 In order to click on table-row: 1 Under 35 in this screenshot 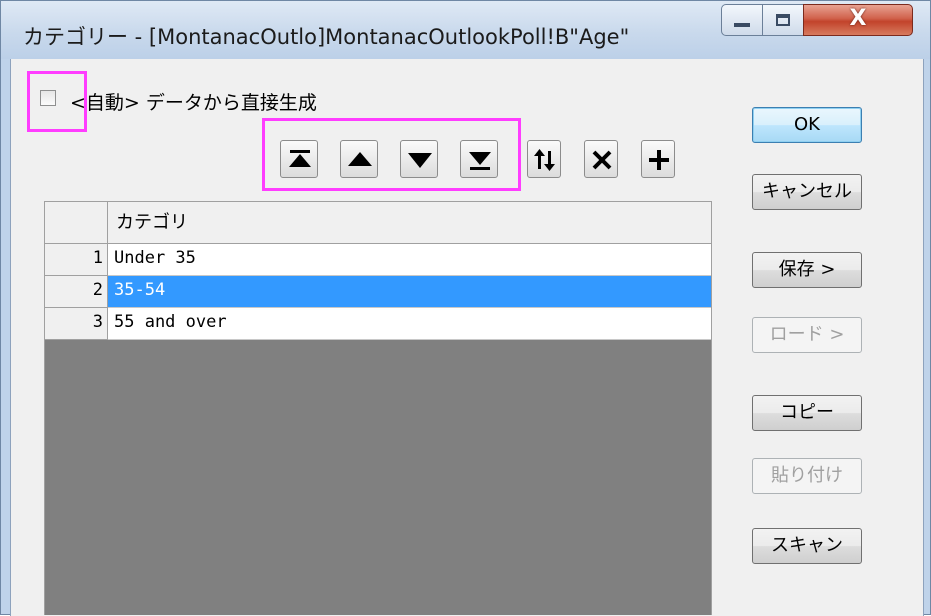, I will do `click(378, 260)`.